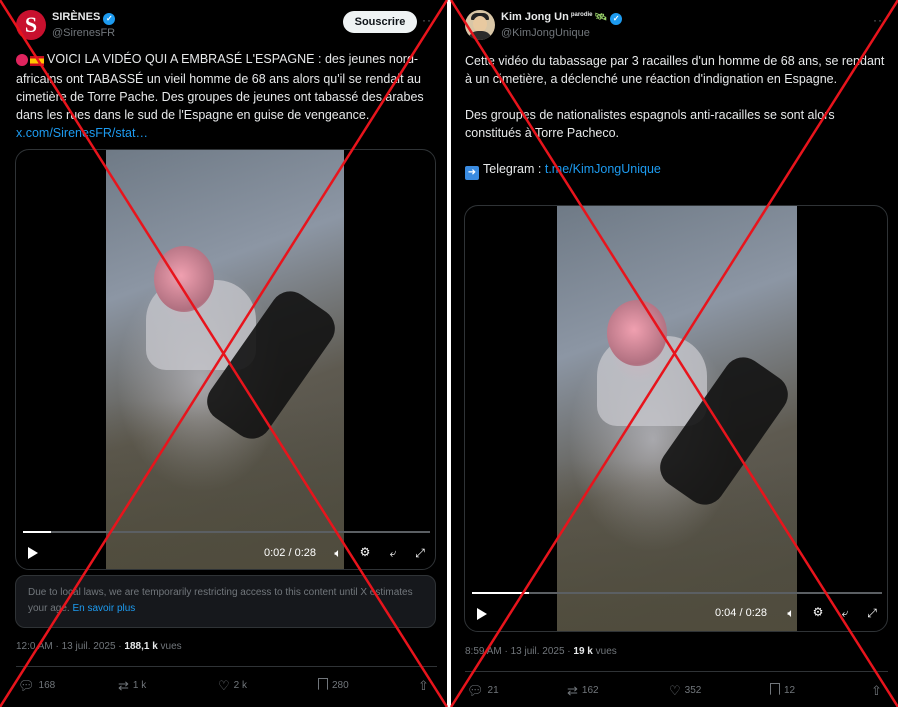  What do you see at coordinates (472, 173) in the screenshot?
I see `telegram-arrow-icon: ➜` at bounding box center [472, 173].